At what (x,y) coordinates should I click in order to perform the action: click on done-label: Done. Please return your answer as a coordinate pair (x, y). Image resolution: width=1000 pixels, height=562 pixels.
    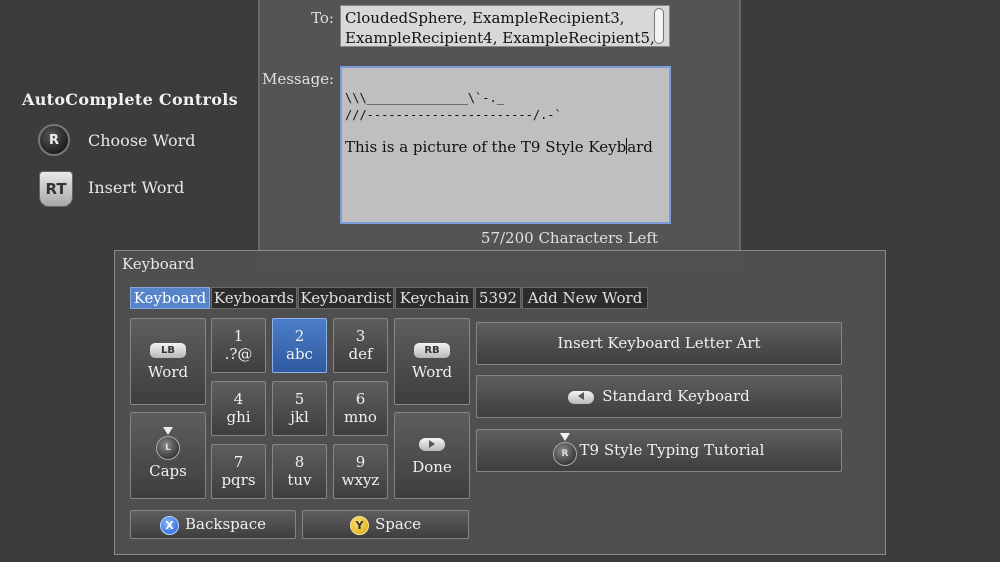
    Looking at the image, I should click on (432, 467).